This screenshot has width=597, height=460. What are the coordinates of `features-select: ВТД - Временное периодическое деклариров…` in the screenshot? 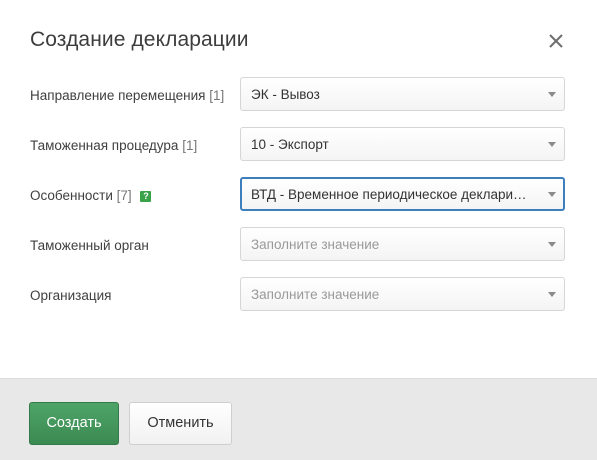 It's located at (402, 194).